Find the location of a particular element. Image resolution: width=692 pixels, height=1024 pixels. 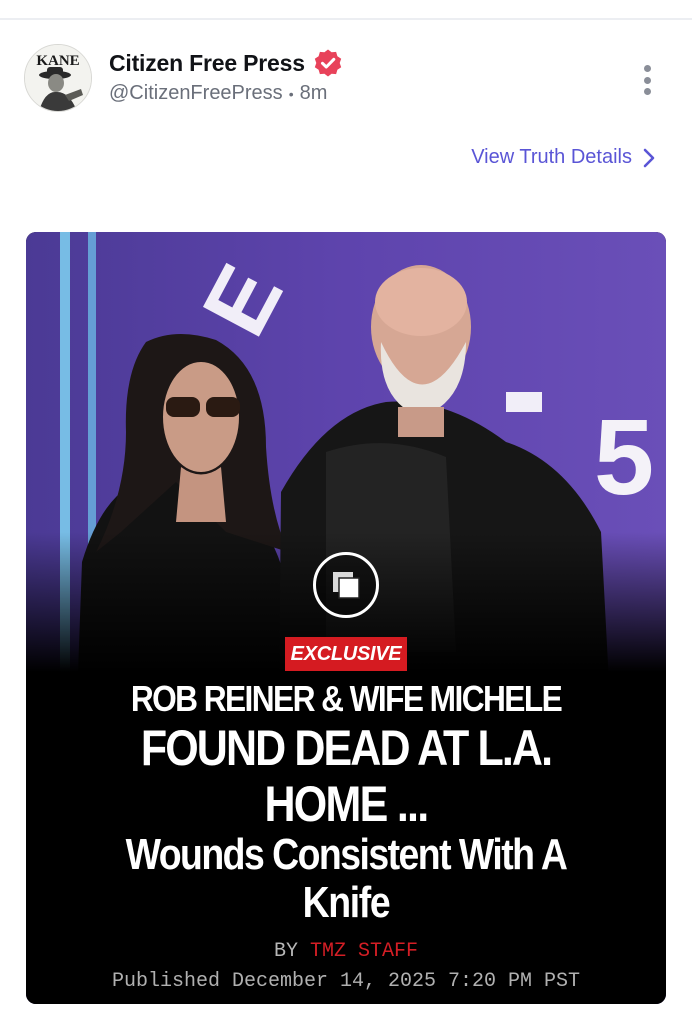

more-options-icon is located at coordinates (647, 80).